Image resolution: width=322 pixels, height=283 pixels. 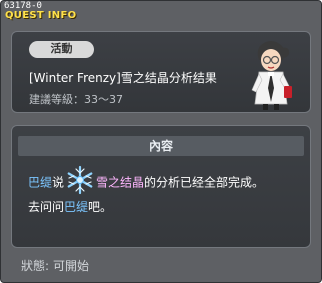 What do you see at coordinates (35, 266) in the screenshot?
I see `status-label: 狀態:` at bounding box center [35, 266].